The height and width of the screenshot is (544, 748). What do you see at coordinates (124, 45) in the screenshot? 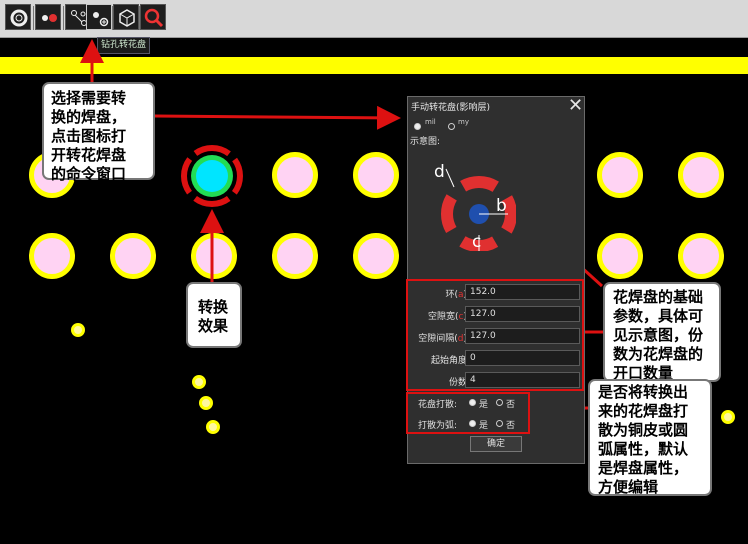
I see `toolbar-tooltip: 钻孔转花盘` at bounding box center [124, 45].